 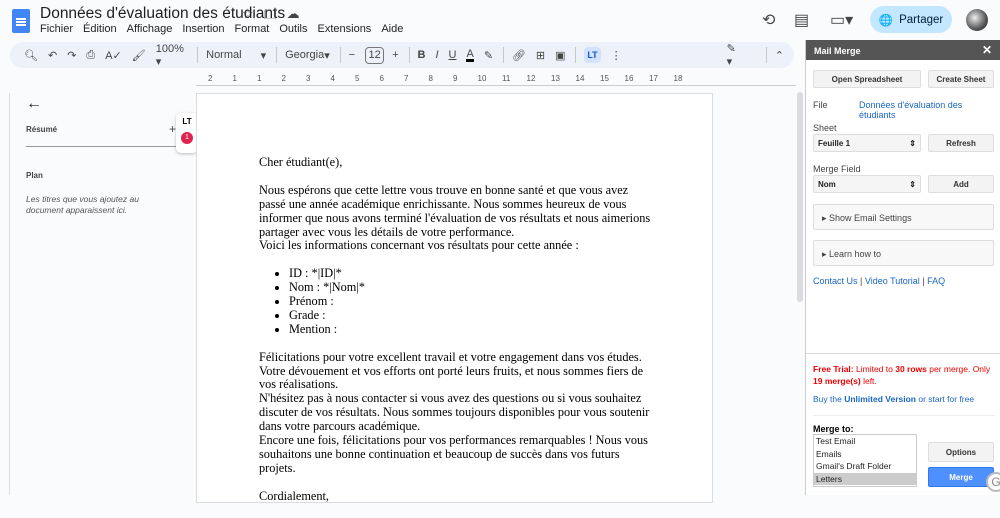 What do you see at coordinates (375, 55) in the screenshot?
I see `font-size-input: 12` at bounding box center [375, 55].